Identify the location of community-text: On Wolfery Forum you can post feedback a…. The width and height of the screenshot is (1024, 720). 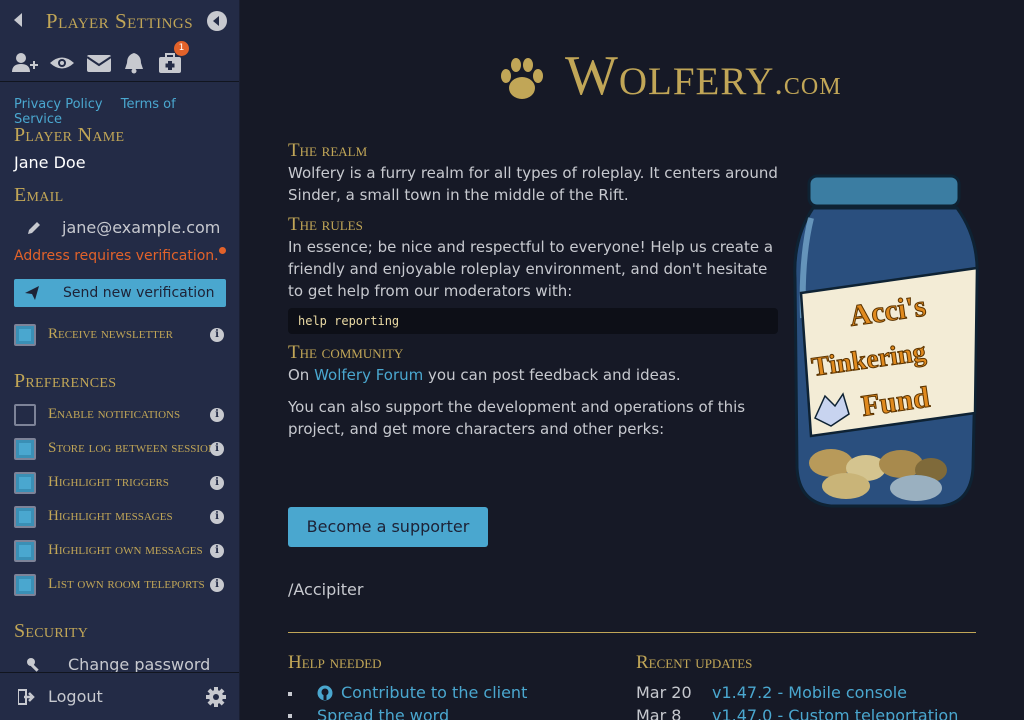
(533, 375).